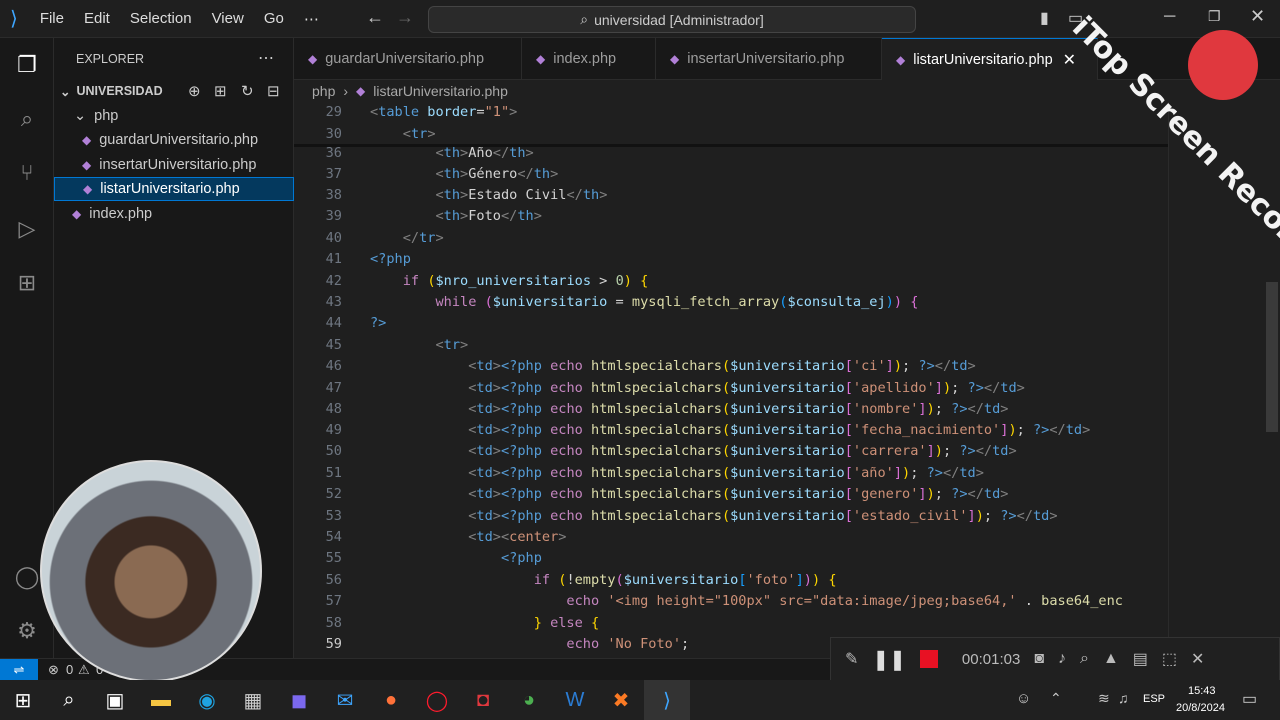 This screenshot has width=1280, height=720. I want to click on notification-icon: ▭, so click(1249, 699).